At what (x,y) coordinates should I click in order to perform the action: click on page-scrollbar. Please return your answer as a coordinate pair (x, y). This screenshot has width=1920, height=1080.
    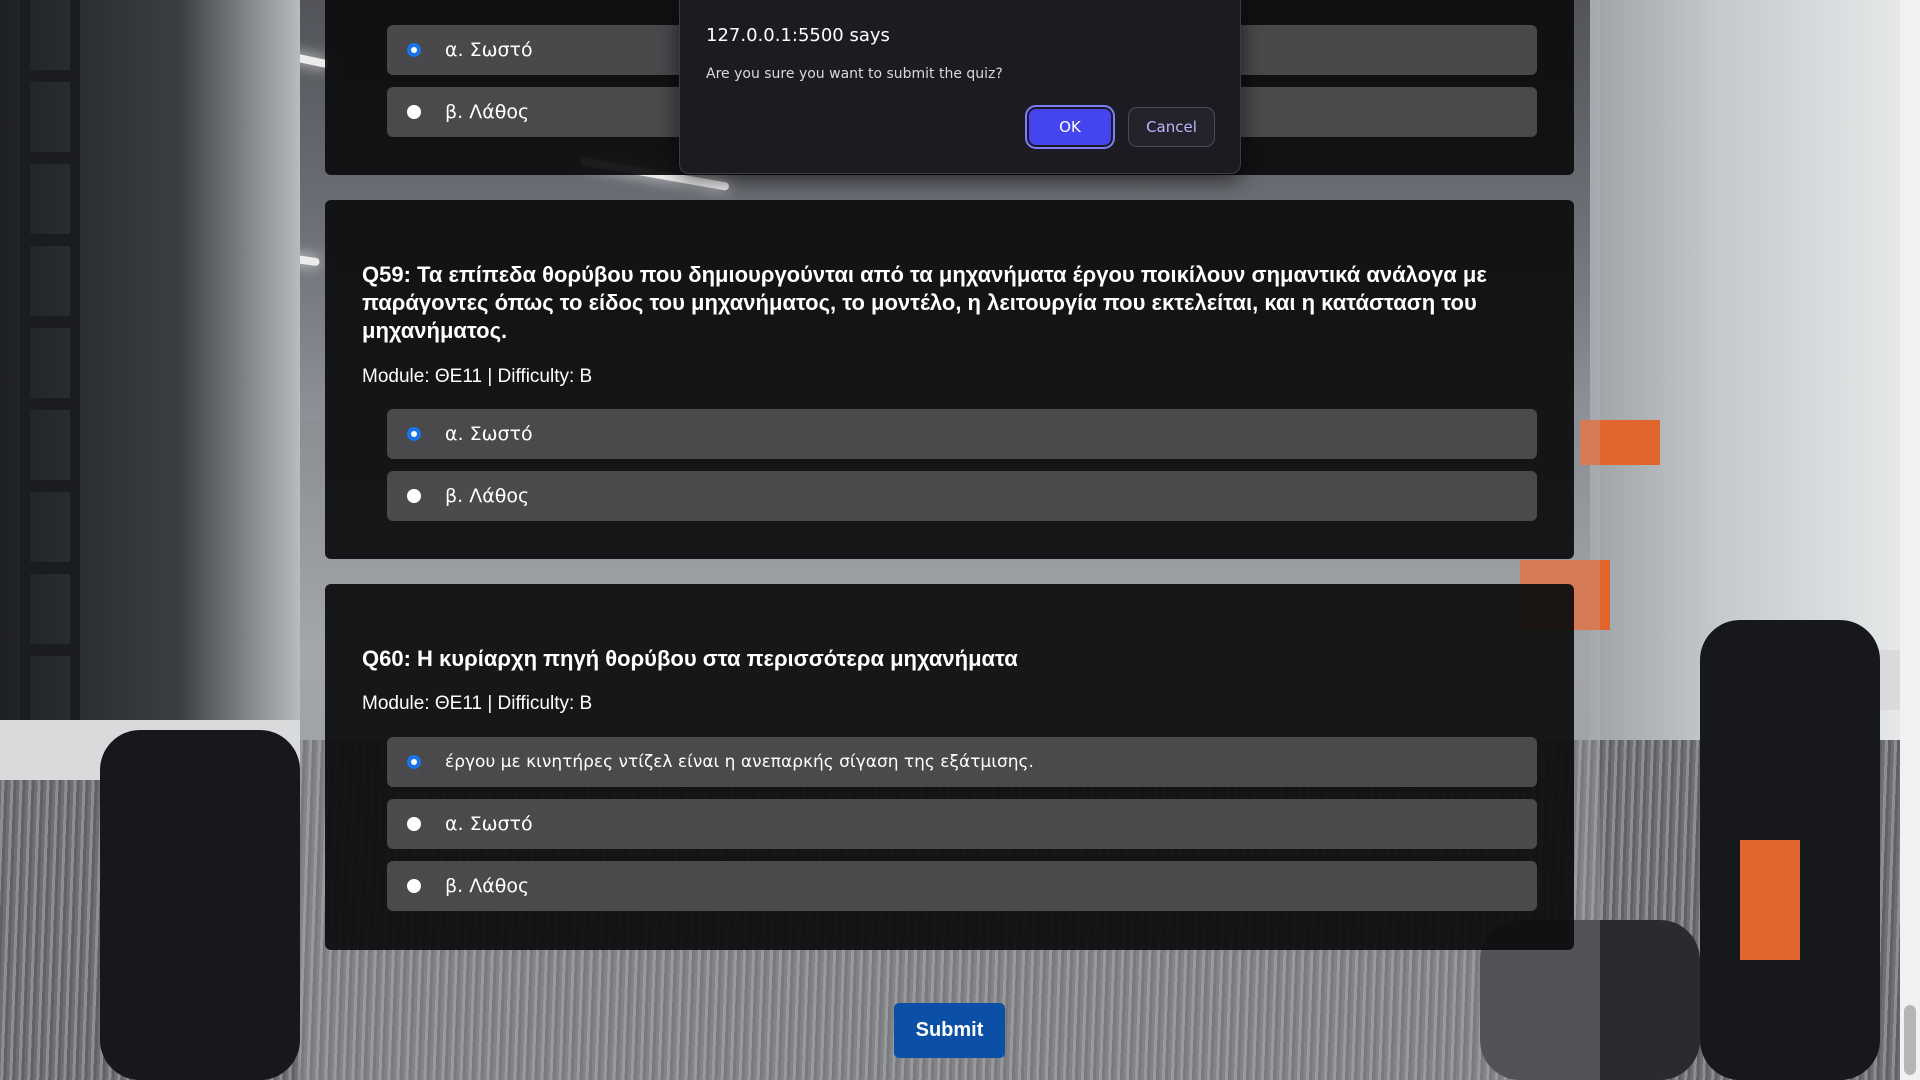
    Looking at the image, I should click on (1910, 540).